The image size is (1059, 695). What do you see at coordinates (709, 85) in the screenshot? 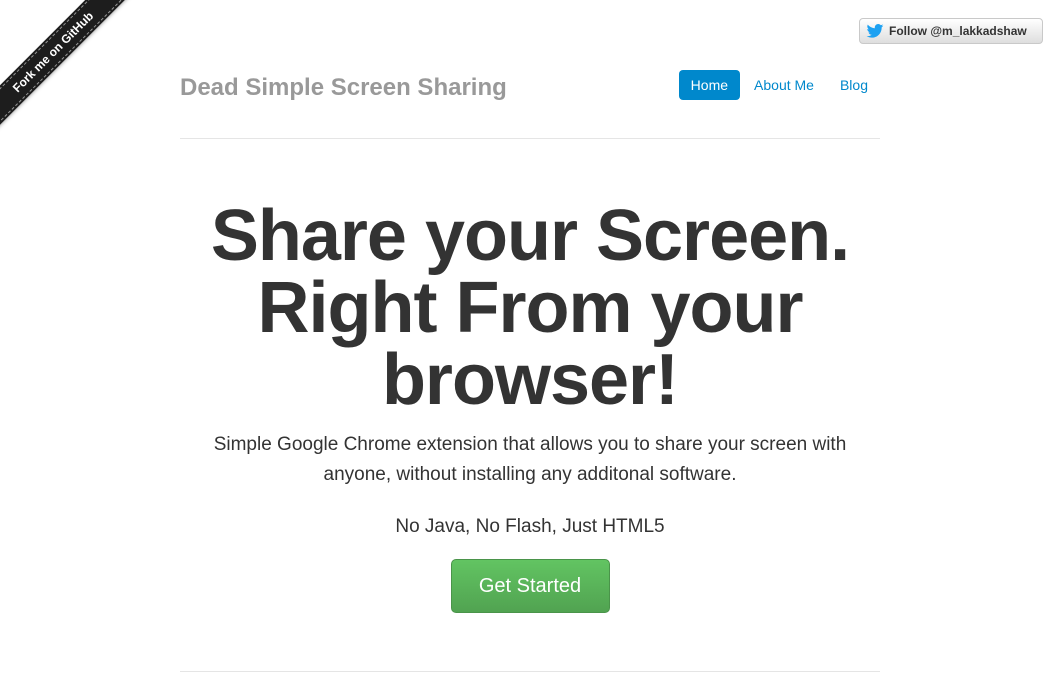
I see `nav-item-home: Home` at bounding box center [709, 85].